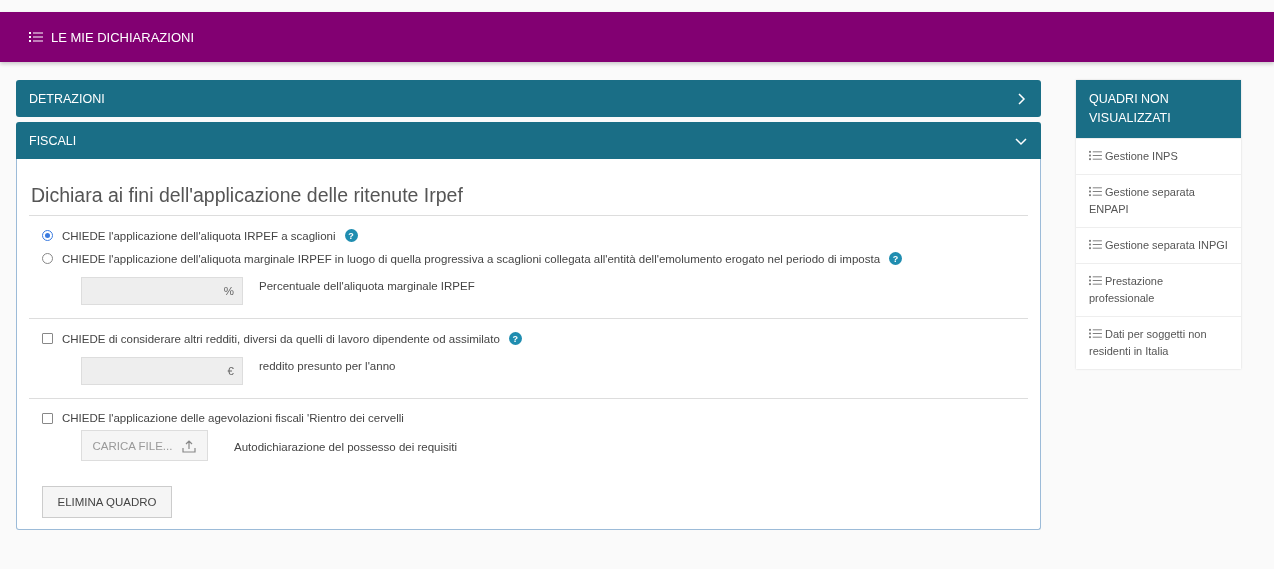 The width and height of the screenshot is (1274, 569). Describe the element at coordinates (528, 200) in the screenshot. I see `section-heading: Dichiara ai fini dell'applicazione delle ritenute Irpef` at that location.